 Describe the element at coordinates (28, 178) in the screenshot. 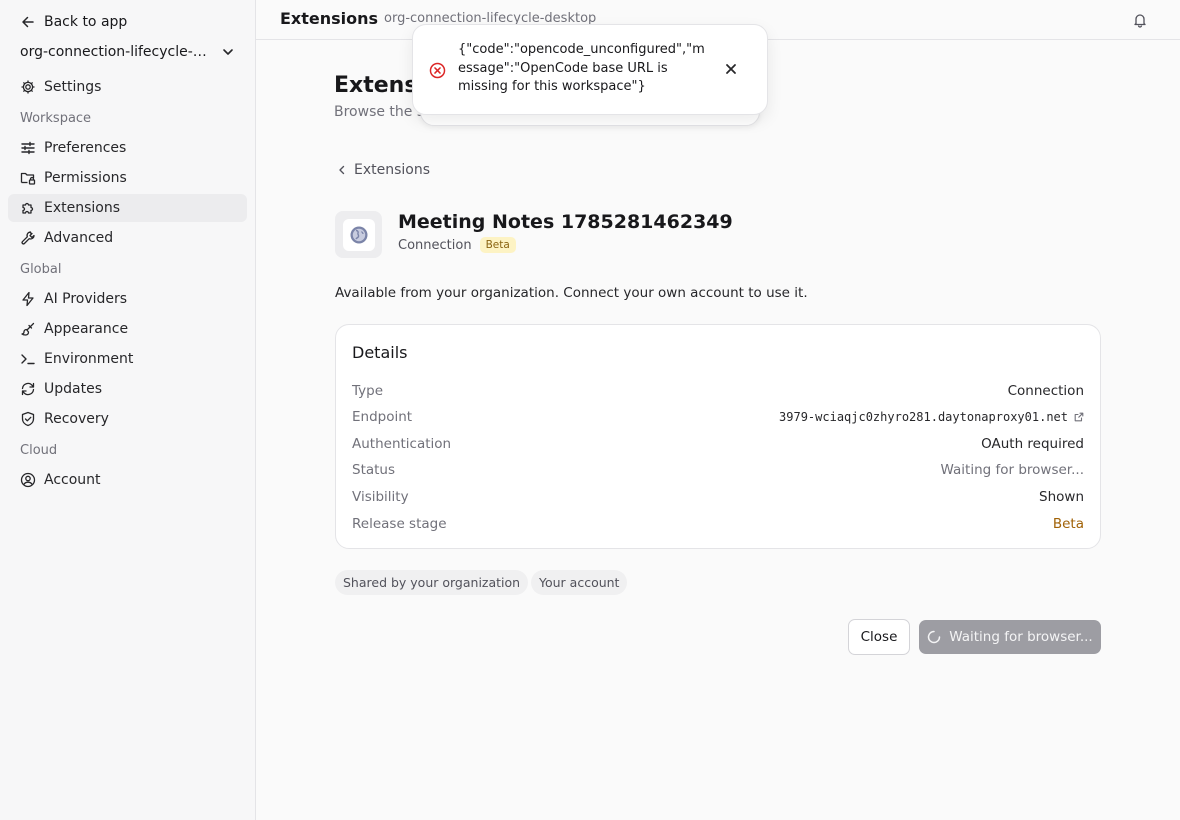

I see `folder-lock-icon` at that location.